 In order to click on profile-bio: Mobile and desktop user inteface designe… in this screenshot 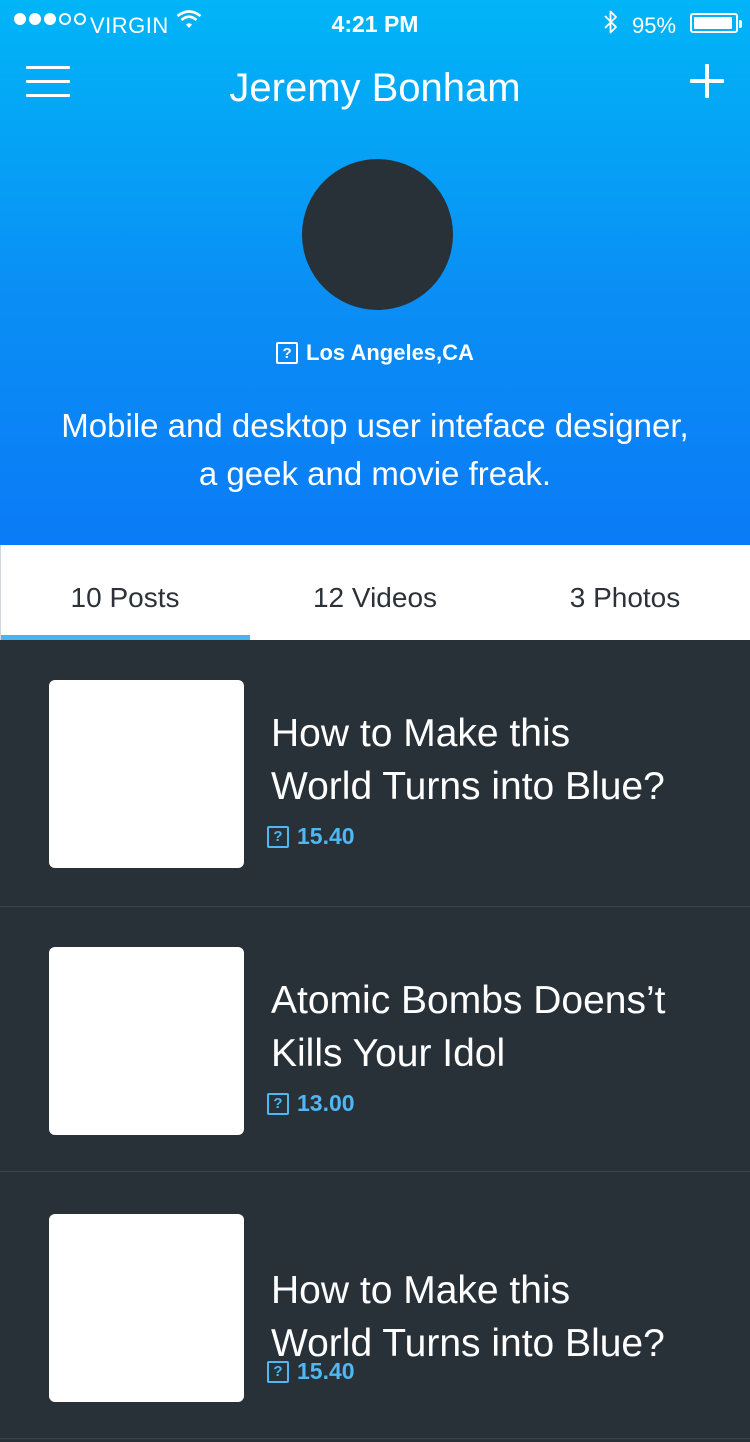, I will do `click(375, 450)`.